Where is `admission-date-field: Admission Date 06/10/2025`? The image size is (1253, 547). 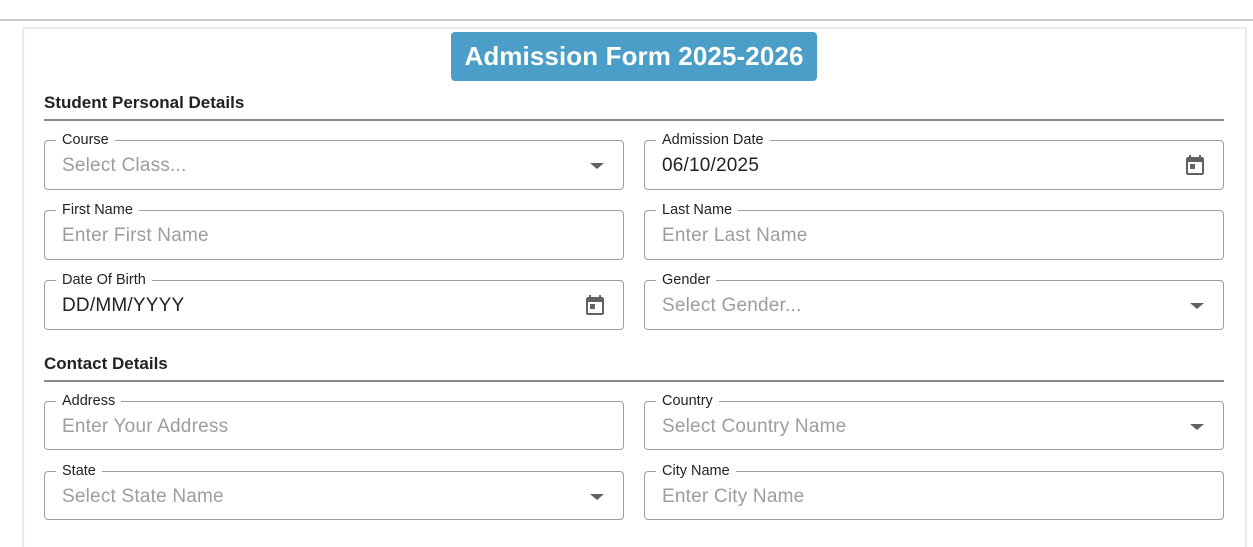
admission-date-field: Admission Date 06/10/2025 is located at coordinates (934, 160).